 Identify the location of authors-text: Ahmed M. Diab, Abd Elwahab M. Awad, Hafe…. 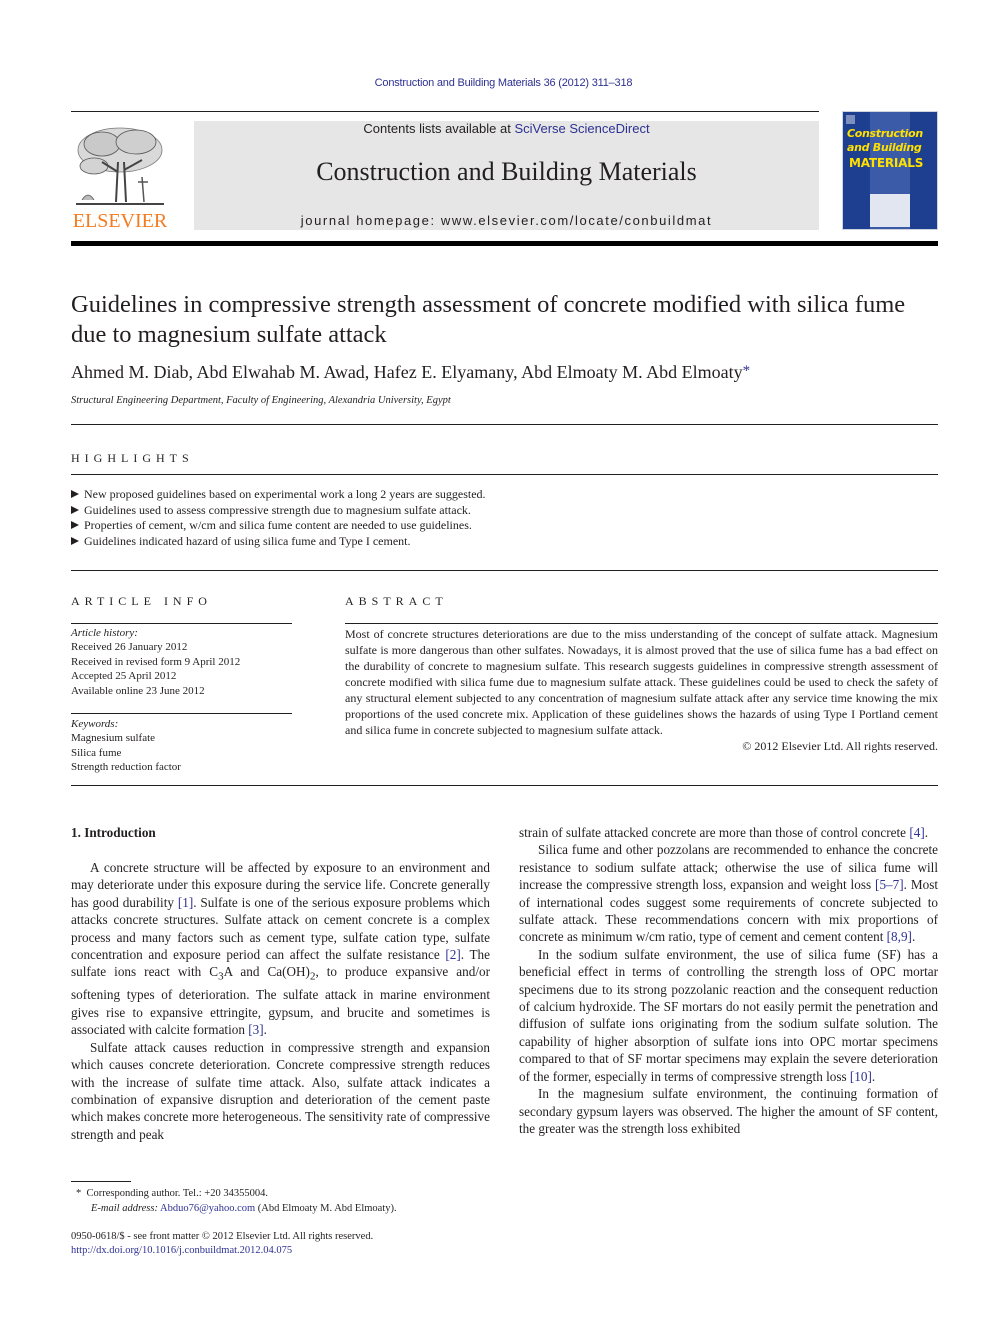
(407, 372).